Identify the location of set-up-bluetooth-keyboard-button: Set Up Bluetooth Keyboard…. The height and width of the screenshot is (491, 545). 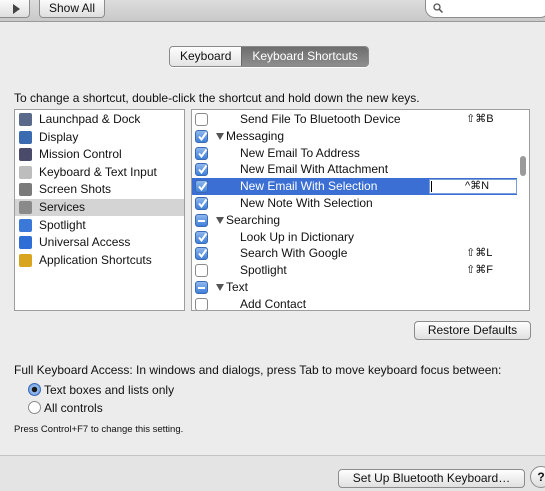
(431, 478).